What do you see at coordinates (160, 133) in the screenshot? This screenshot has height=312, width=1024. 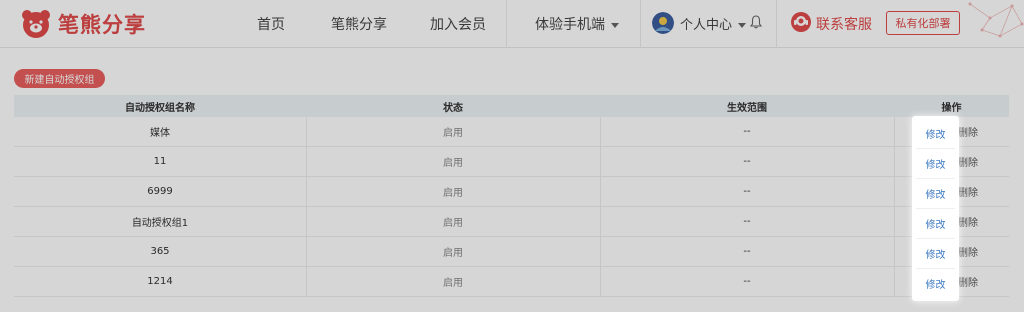 I see `group-name-cell: 媒体` at bounding box center [160, 133].